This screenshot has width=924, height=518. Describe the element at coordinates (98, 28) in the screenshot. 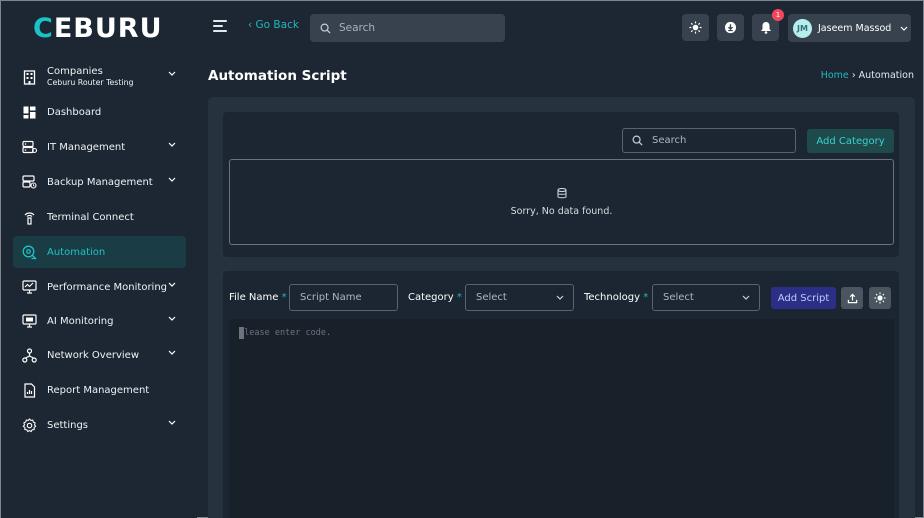

I see `app-logo: CEBURU` at that location.